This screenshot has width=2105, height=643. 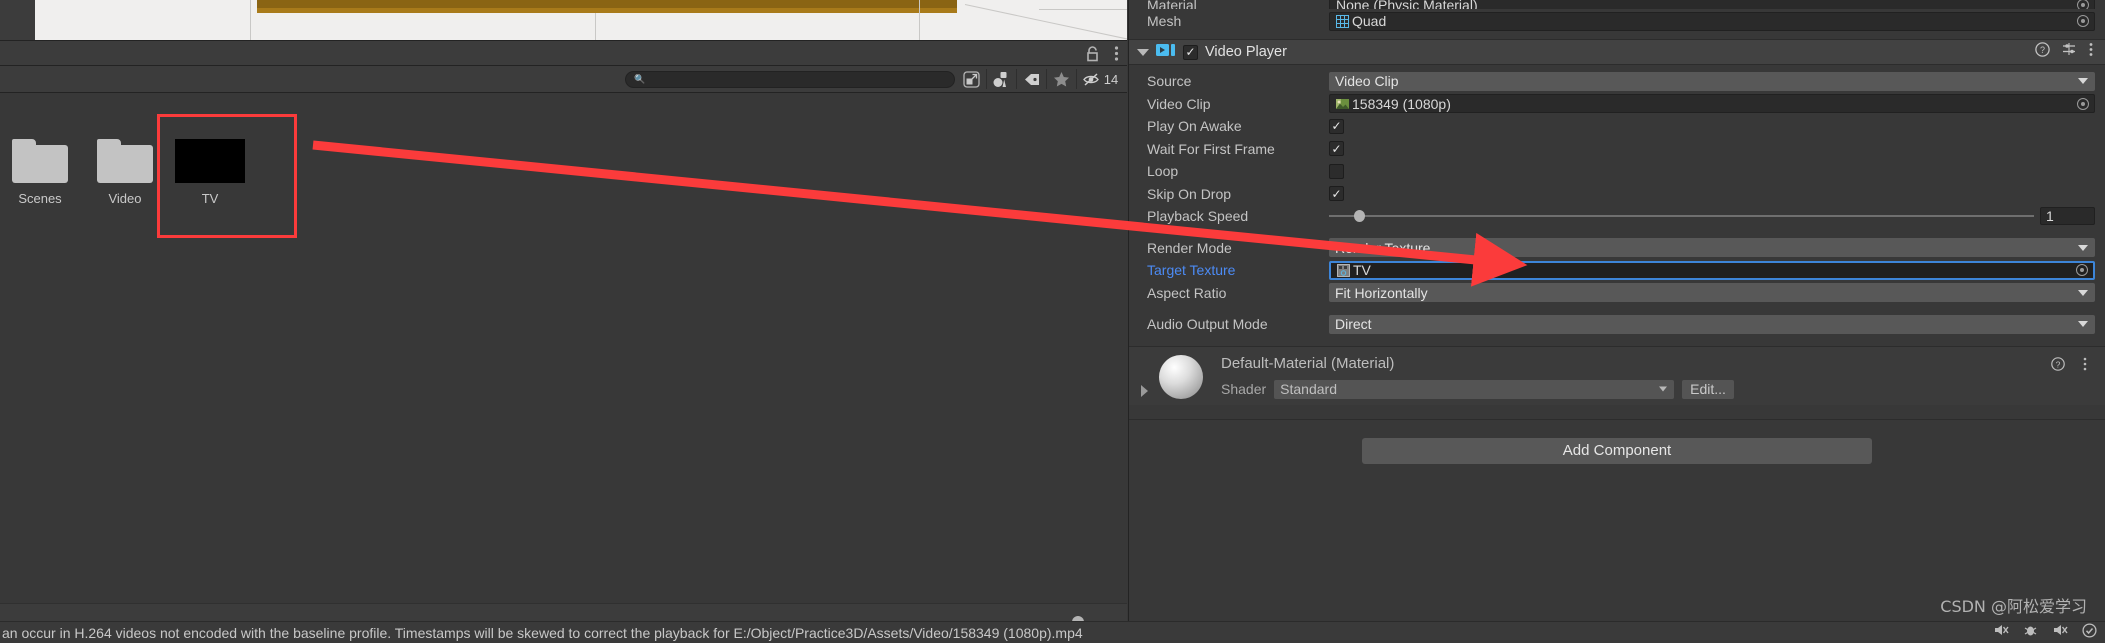 I want to click on tv-asset-annotation-box, so click(x=227, y=176).